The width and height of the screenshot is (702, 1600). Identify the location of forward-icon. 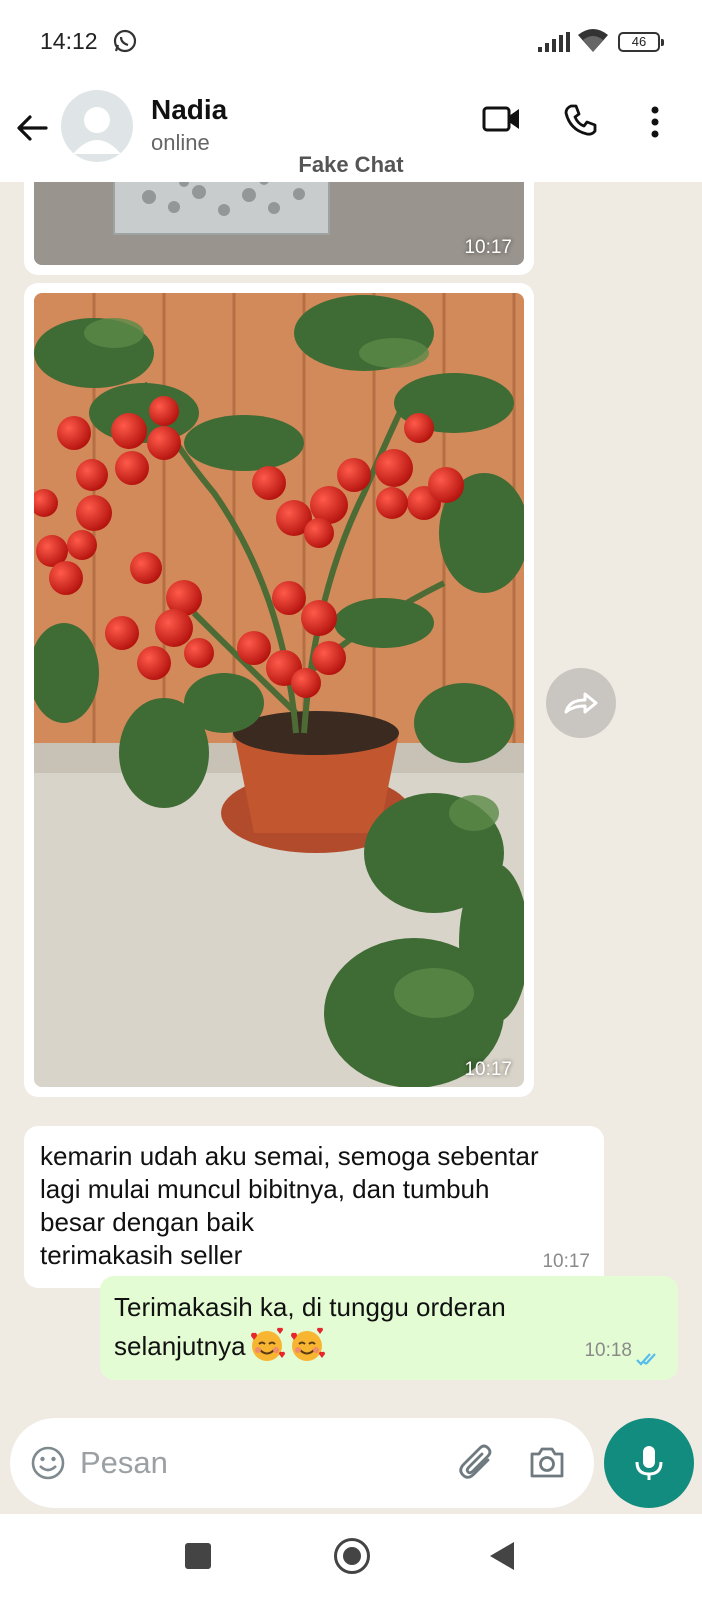
(581, 703).